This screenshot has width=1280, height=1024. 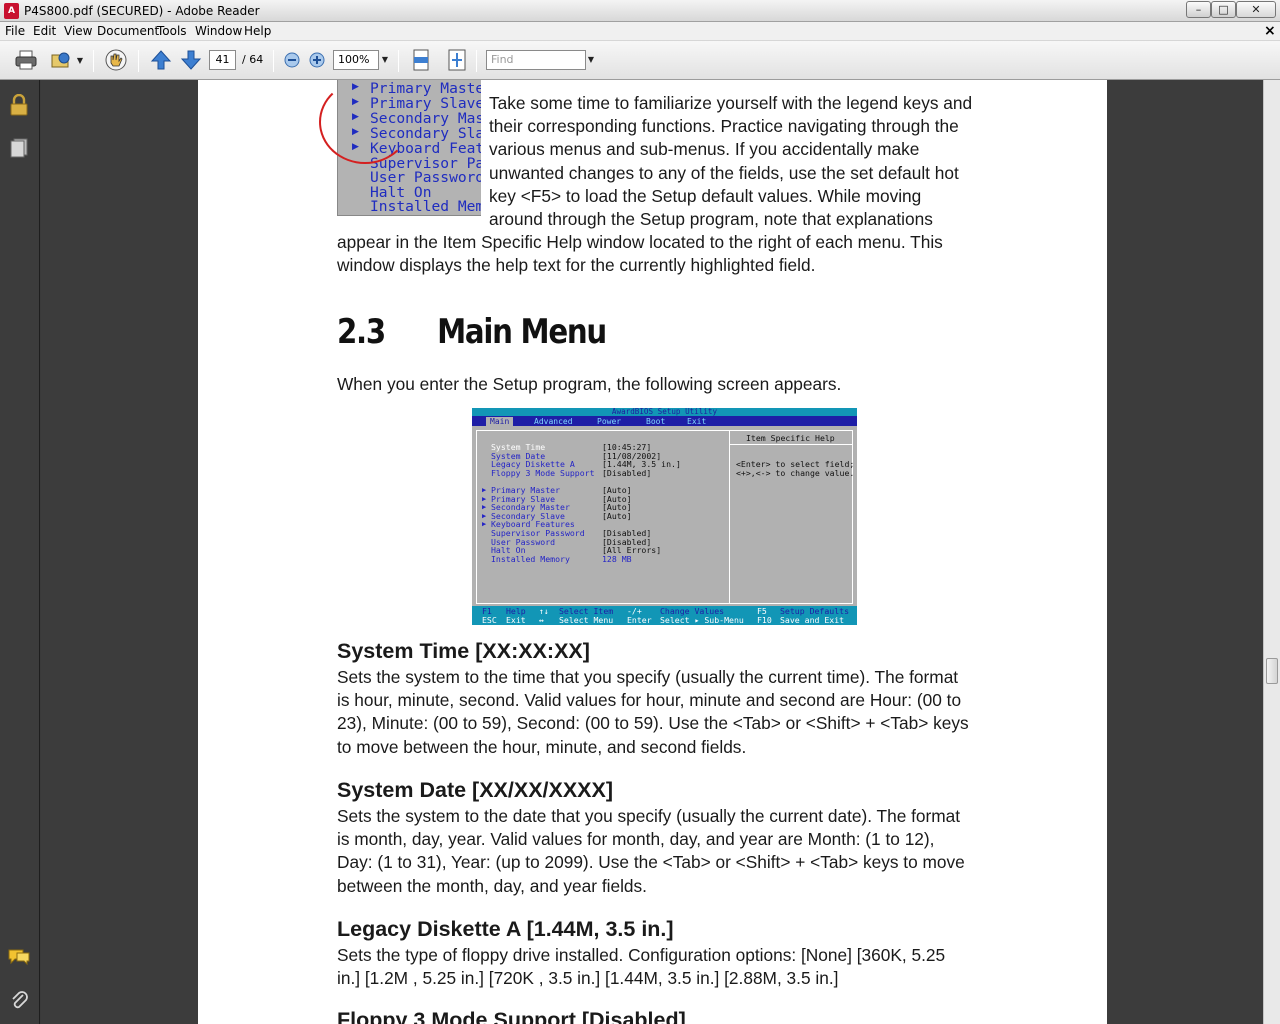 I want to click on attachments-paperclip-icon, so click(x=19, y=1000).